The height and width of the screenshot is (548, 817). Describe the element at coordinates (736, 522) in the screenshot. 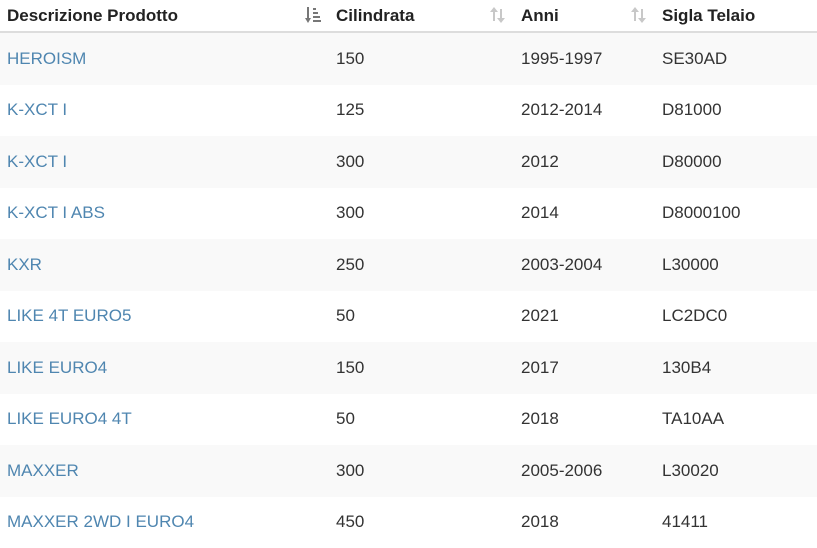

I see `sigla-telaio-cell: 41411` at that location.